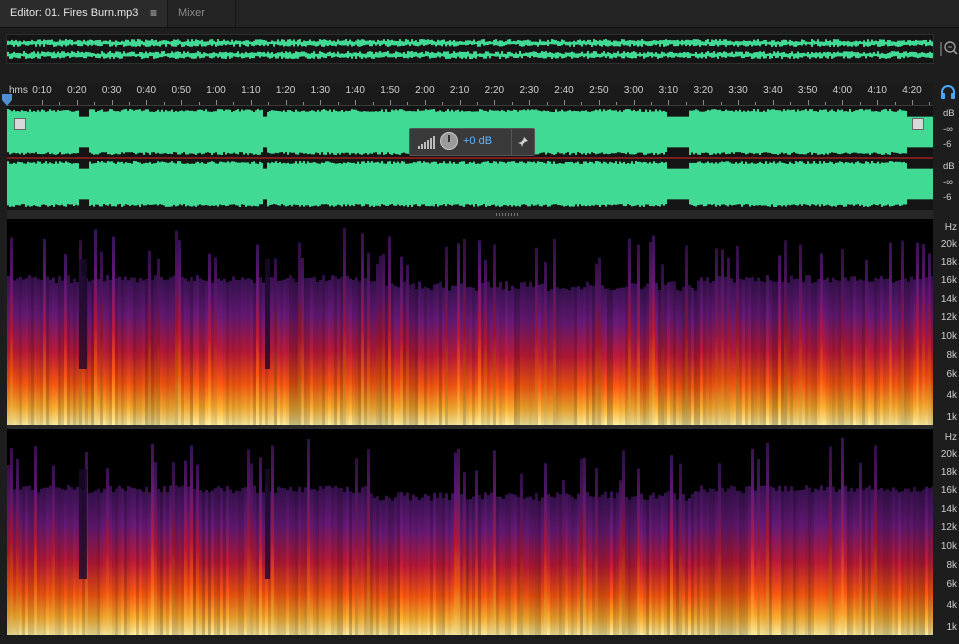 The image size is (959, 644). What do you see at coordinates (951, 417) in the screenshot?
I see `frequency-label: 1k` at bounding box center [951, 417].